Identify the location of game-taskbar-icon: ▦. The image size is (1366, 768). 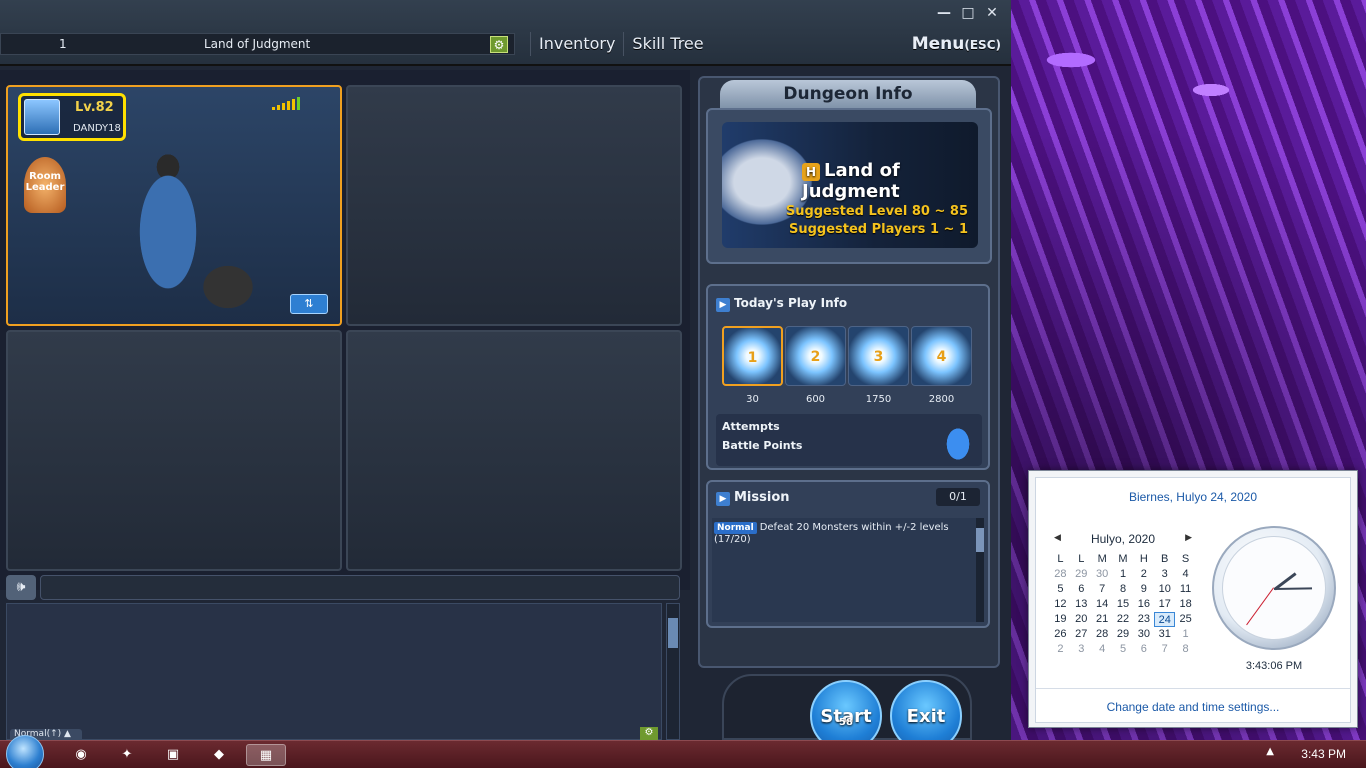
(266, 755).